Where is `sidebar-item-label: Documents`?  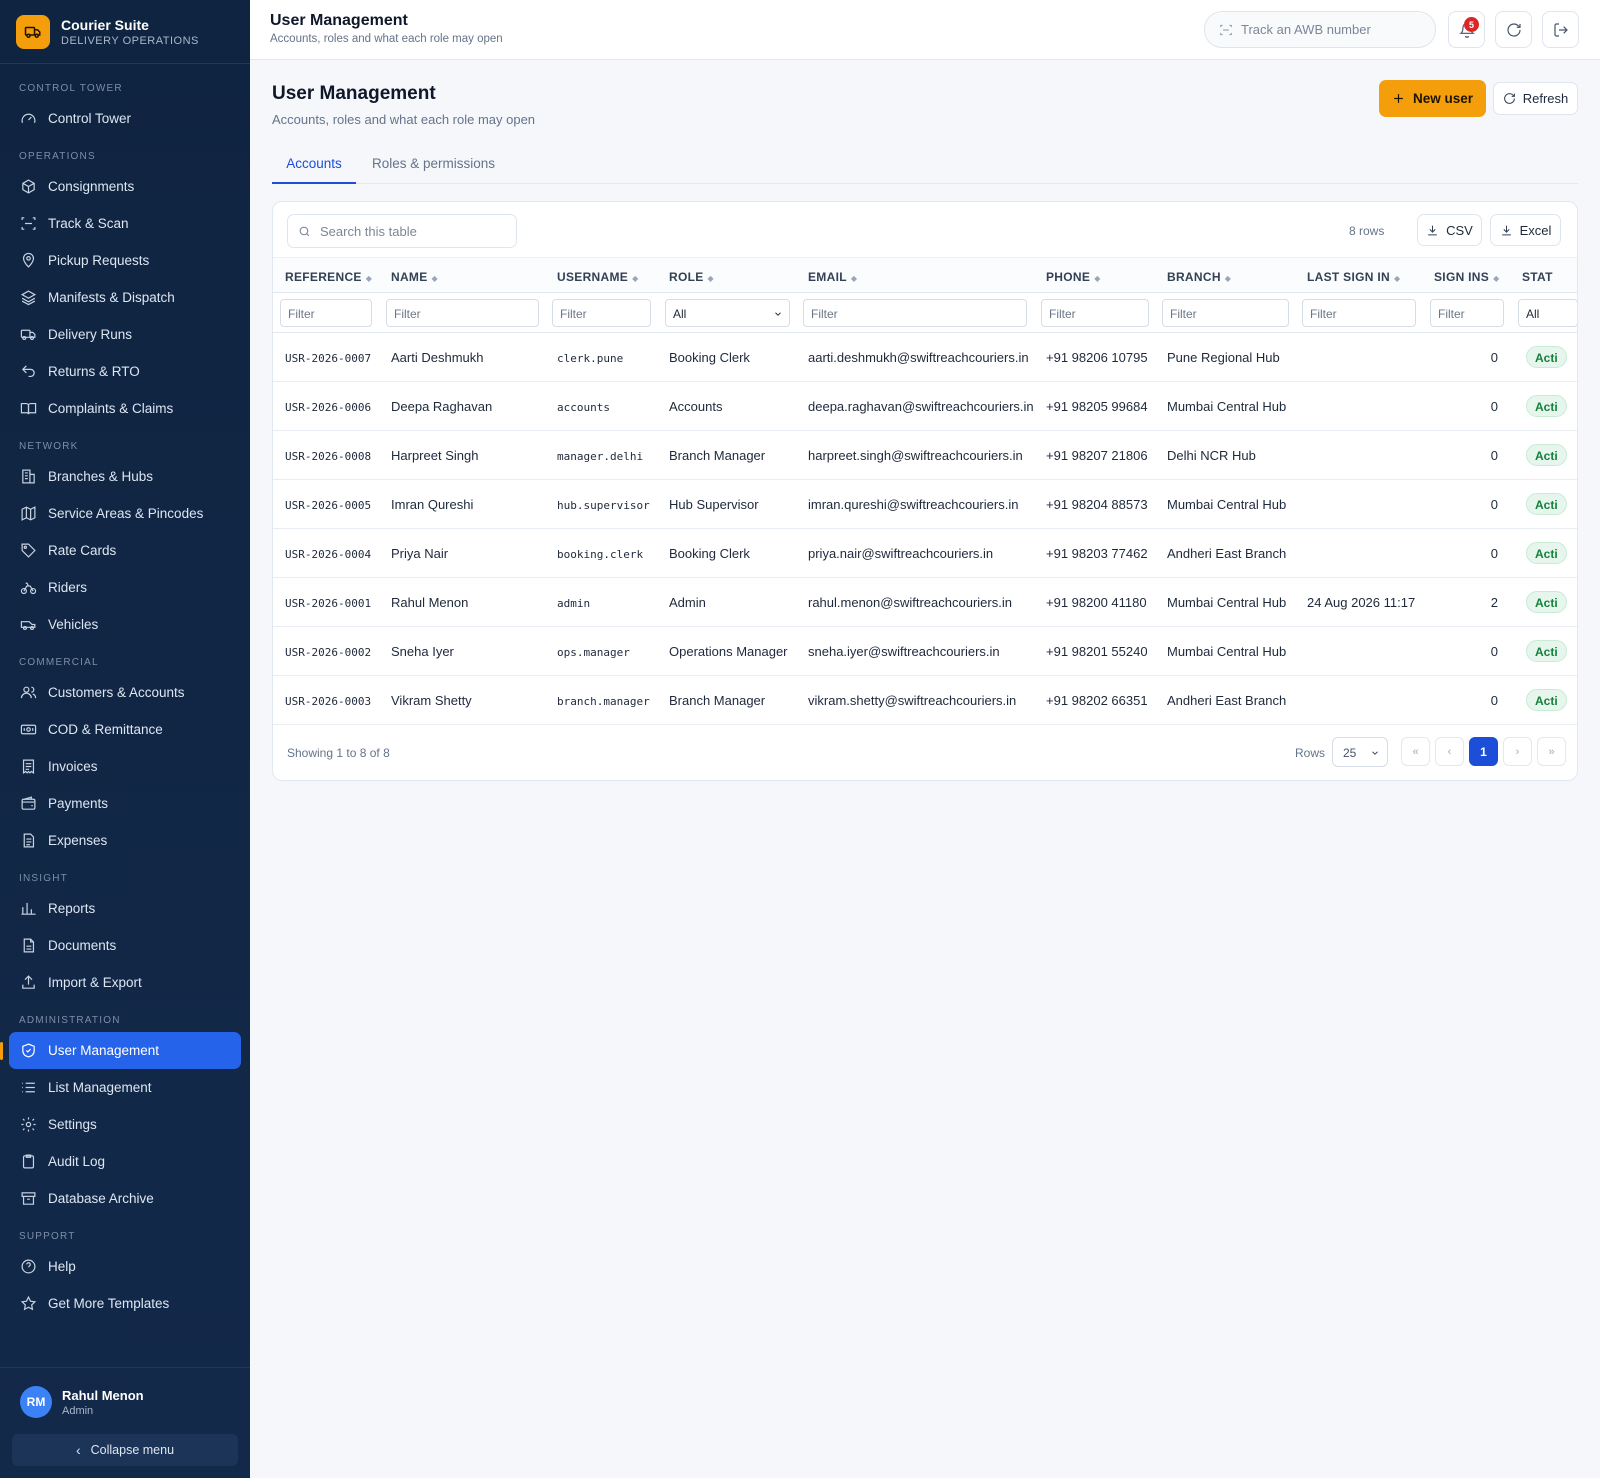
sidebar-item-label: Documents is located at coordinates (82, 945).